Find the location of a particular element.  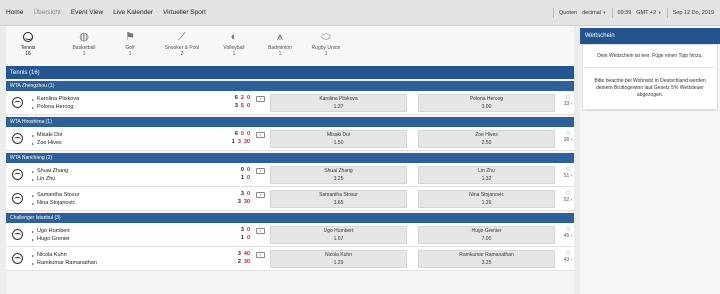

more-markets: ☆ 51 › is located at coordinates (568, 172).